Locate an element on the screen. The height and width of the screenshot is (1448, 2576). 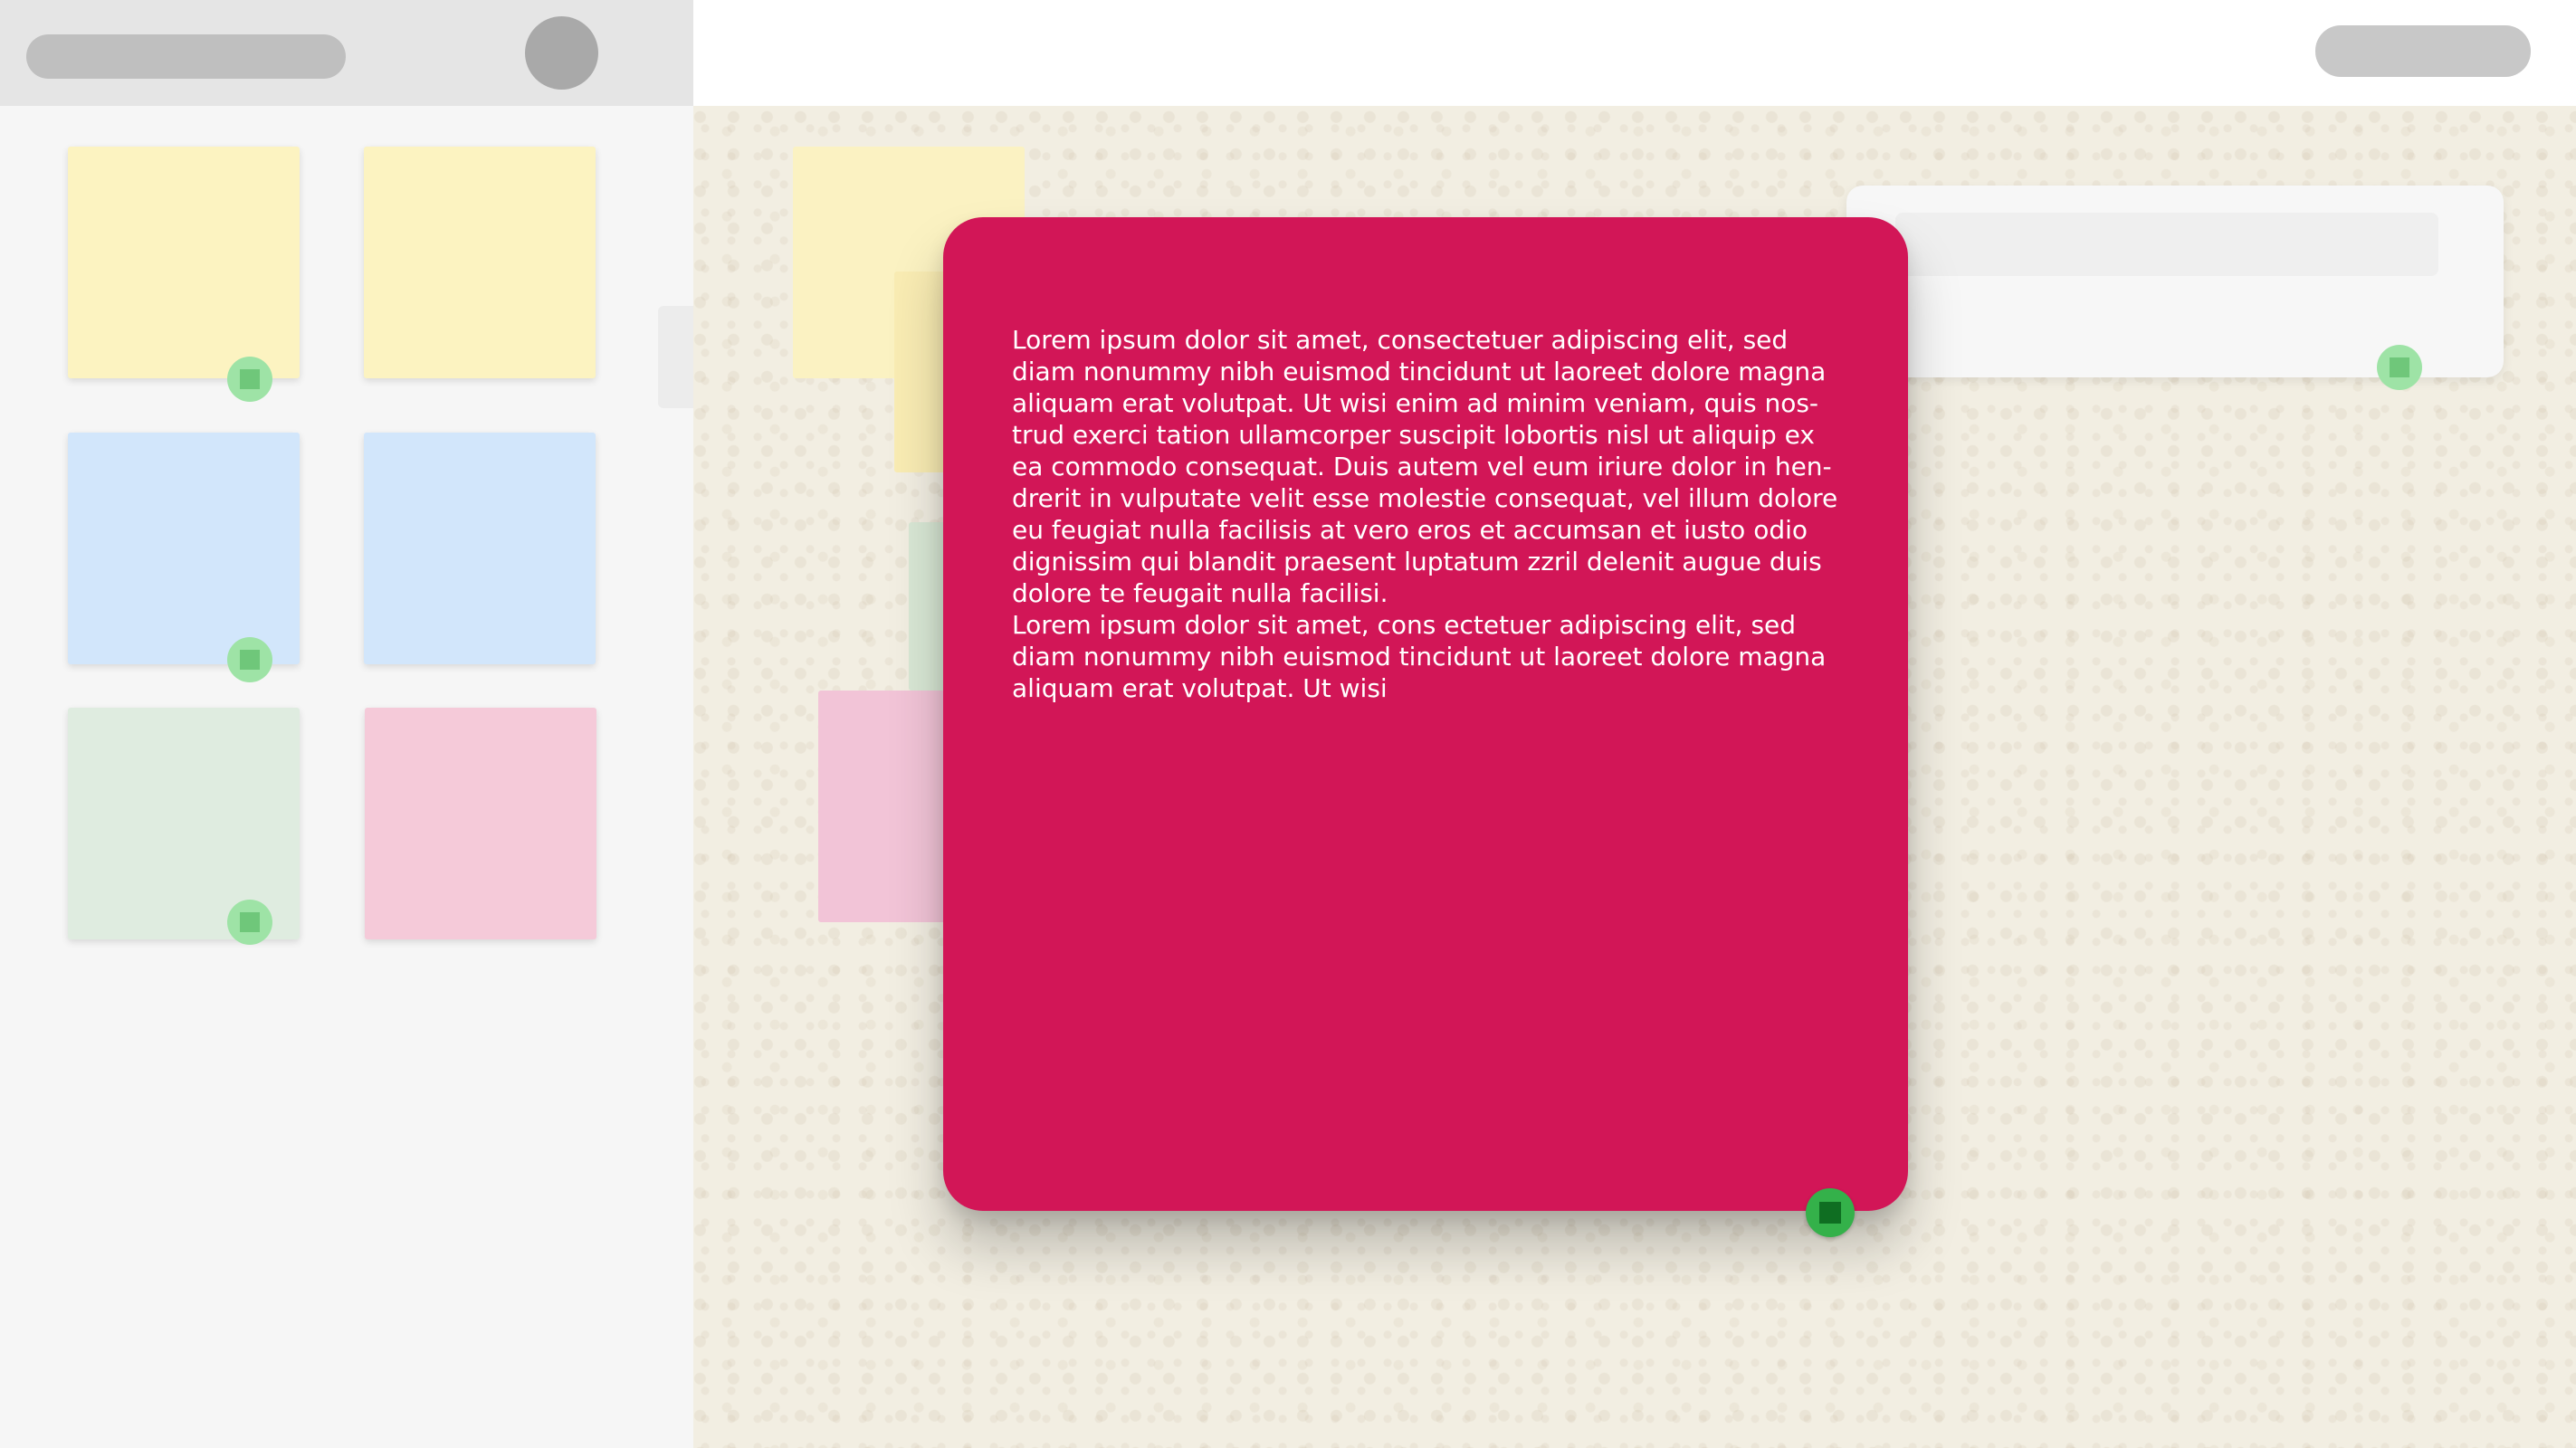
toolbar-button is located at coordinates (2423, 51).